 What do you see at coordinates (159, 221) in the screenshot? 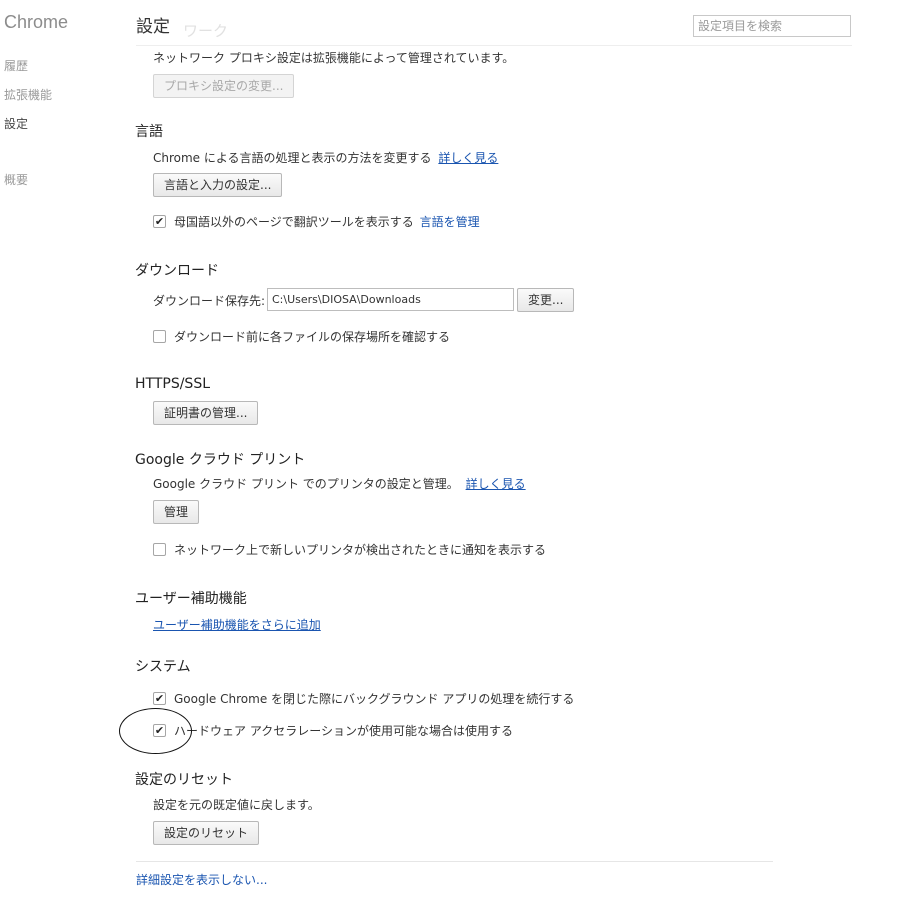
I see `translate-checkbox: ✔` at bounding box center [159, 221].